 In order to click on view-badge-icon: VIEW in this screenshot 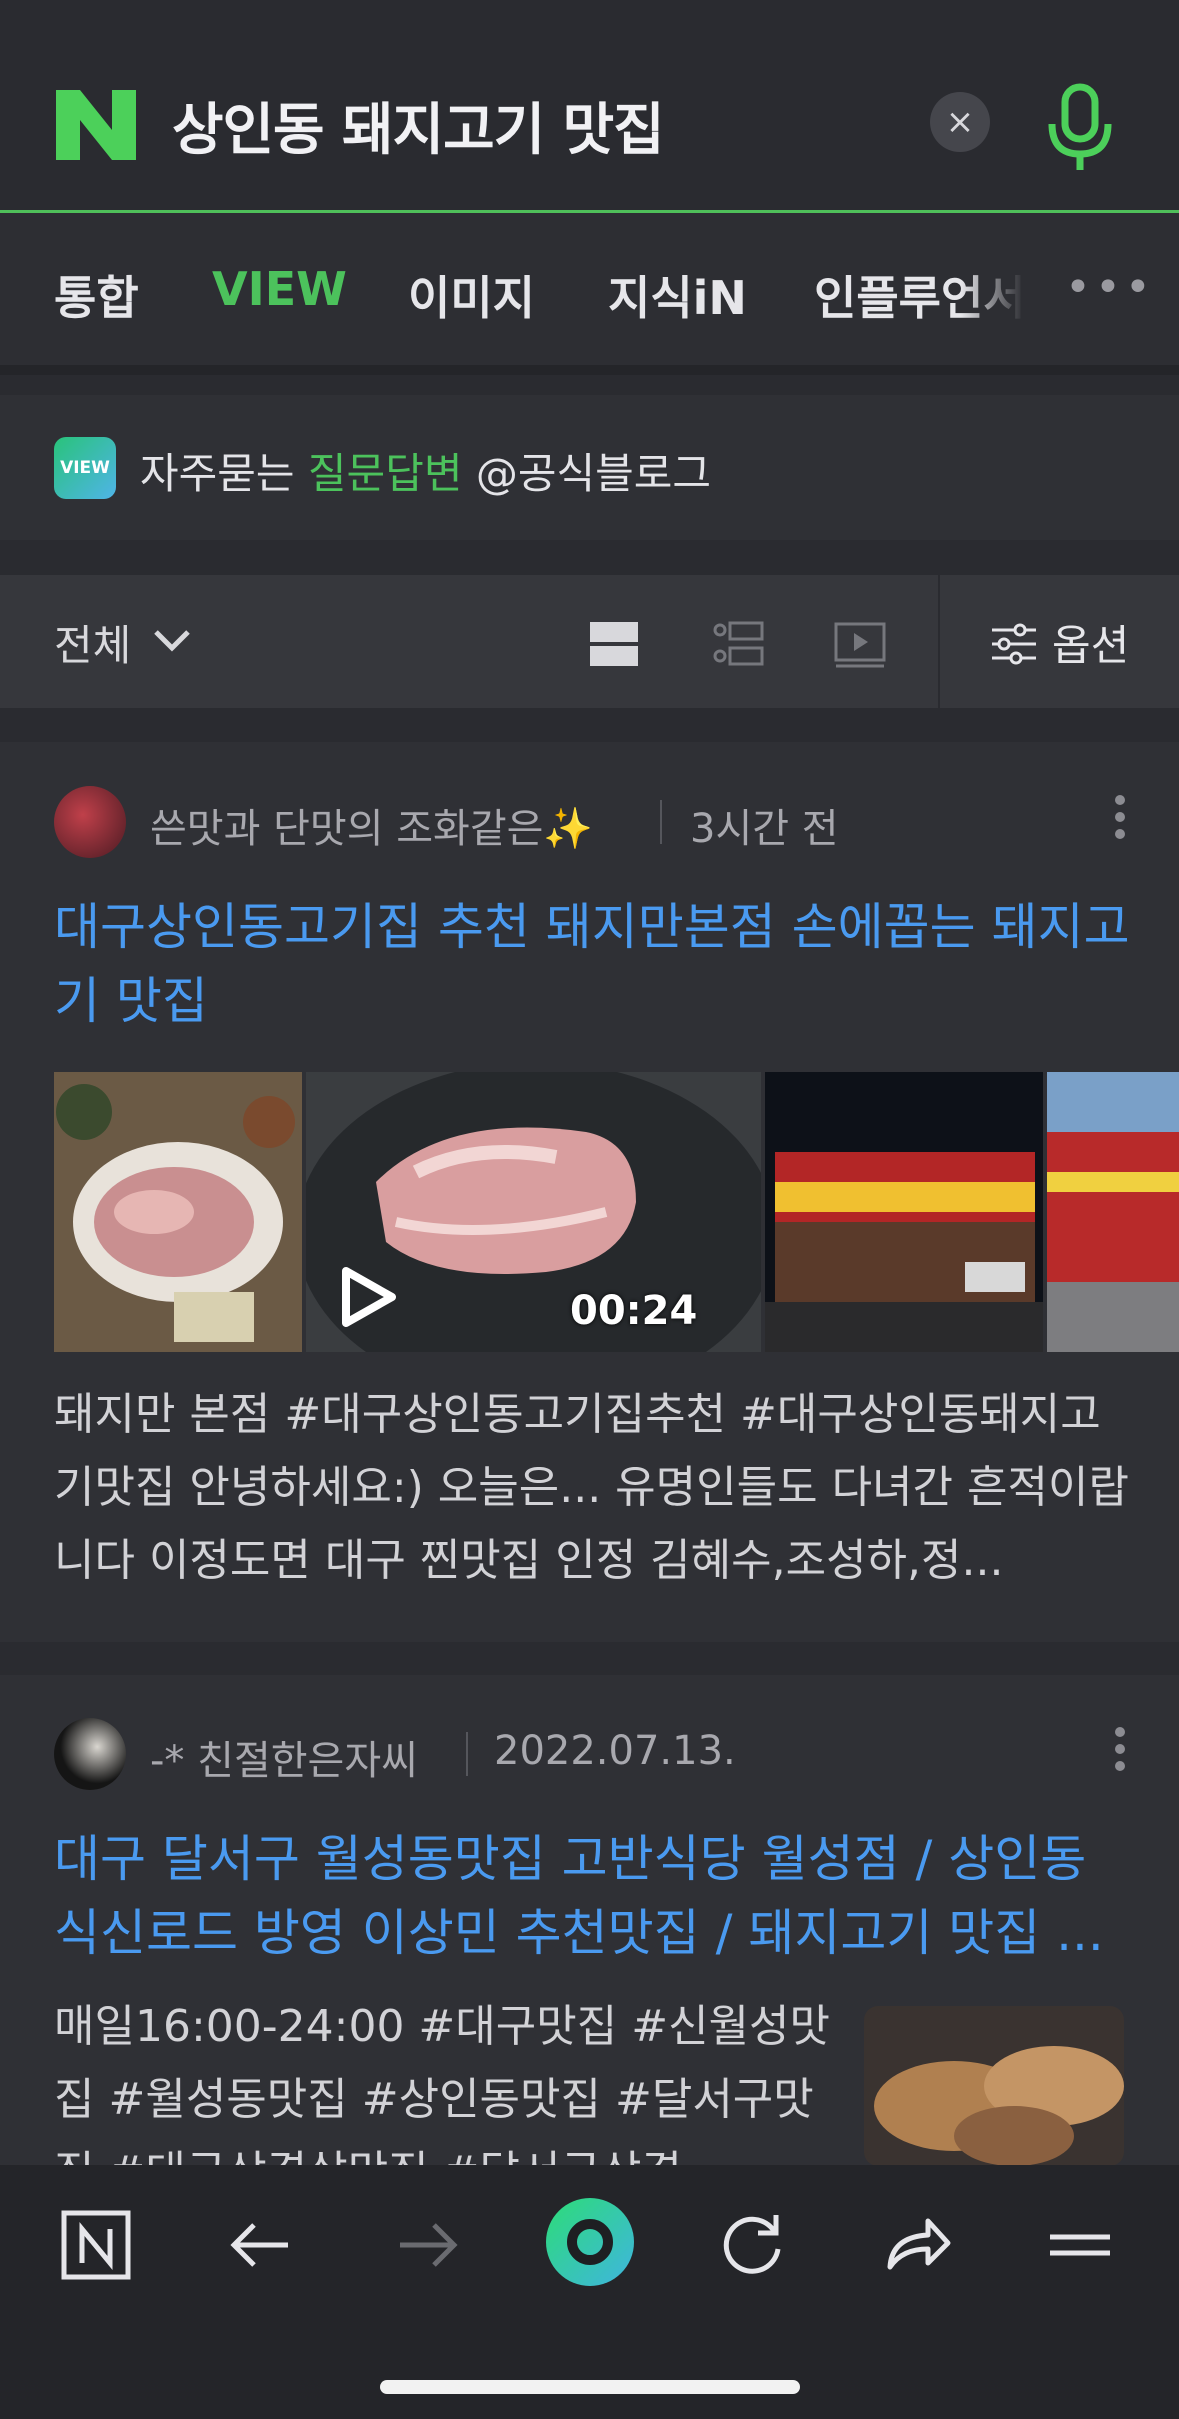, I will do `click(85, 468)`.